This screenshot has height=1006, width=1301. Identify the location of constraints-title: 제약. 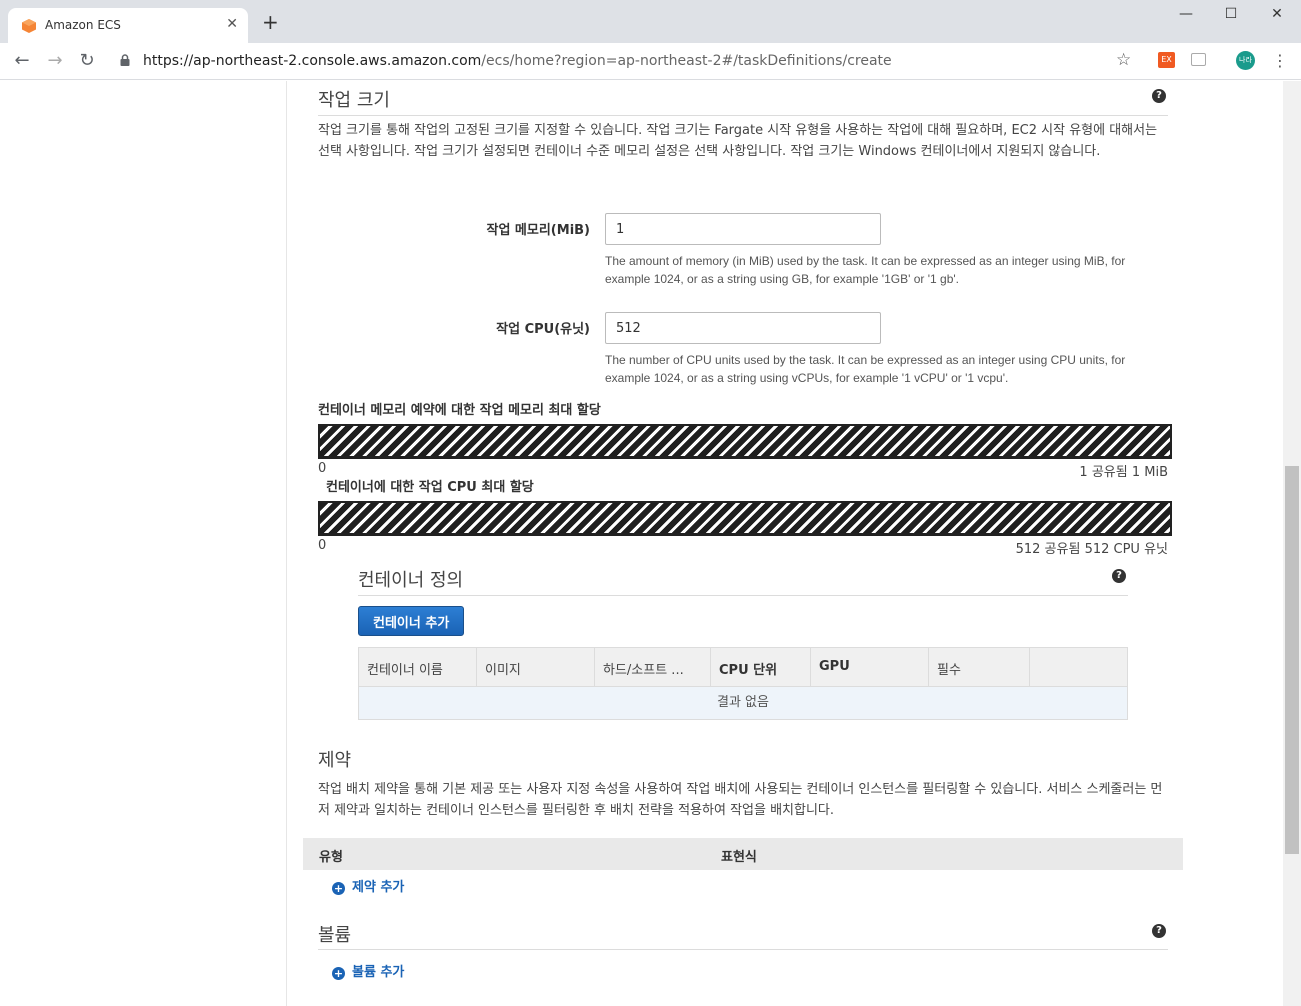
(335, 760).